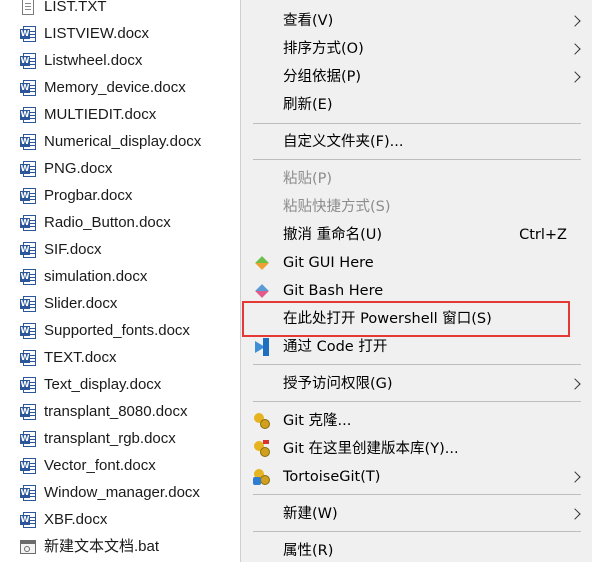 This screenshot has height=562, width=592. I want to click on tortoisegit-icon, so click(262, 477).